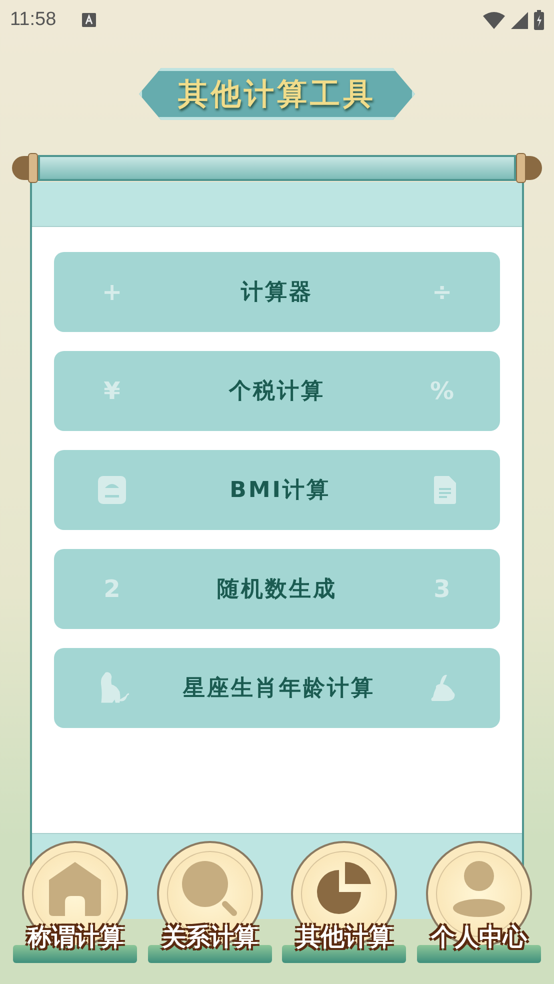  What do you see at coordinates (277, 490) in the screenshot?
I see `menu-item: BMI计算` at bounding box center [277, 490].